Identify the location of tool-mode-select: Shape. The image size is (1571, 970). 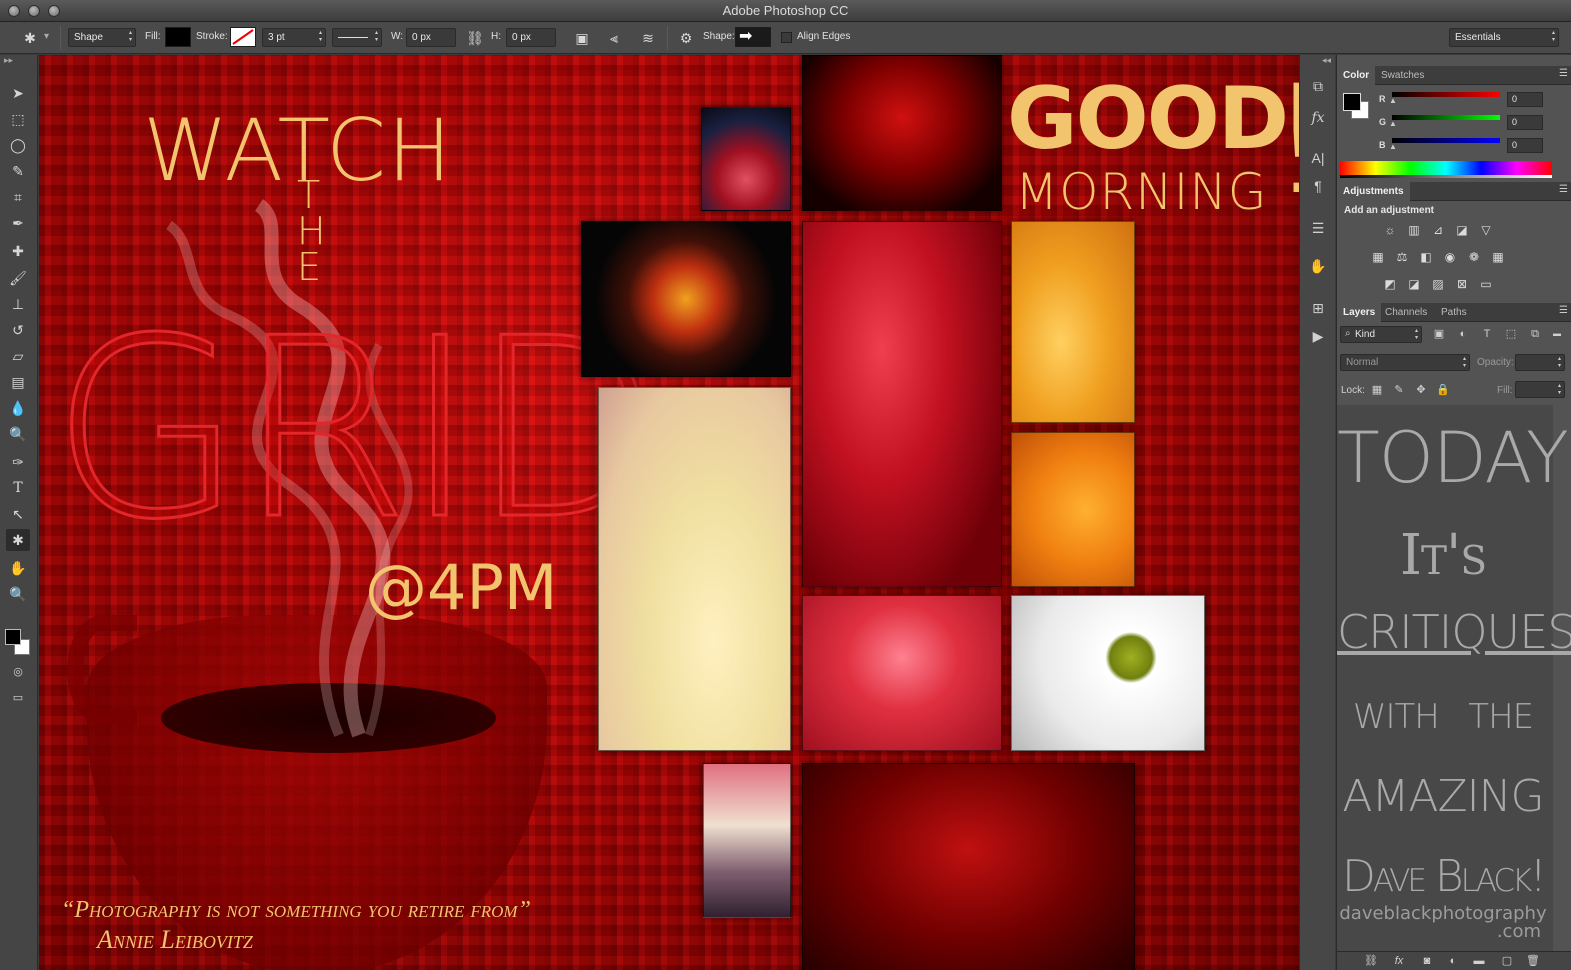
(102, 37).